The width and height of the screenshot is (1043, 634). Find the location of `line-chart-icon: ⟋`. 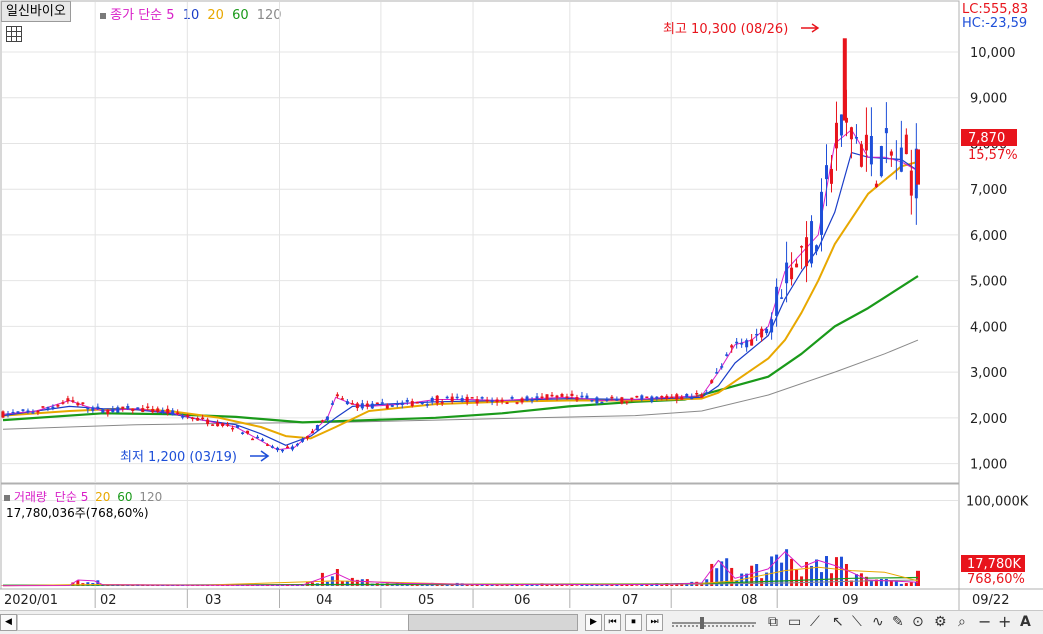

line-chart-icon: ⟋ is located at coordinates (815, 622).